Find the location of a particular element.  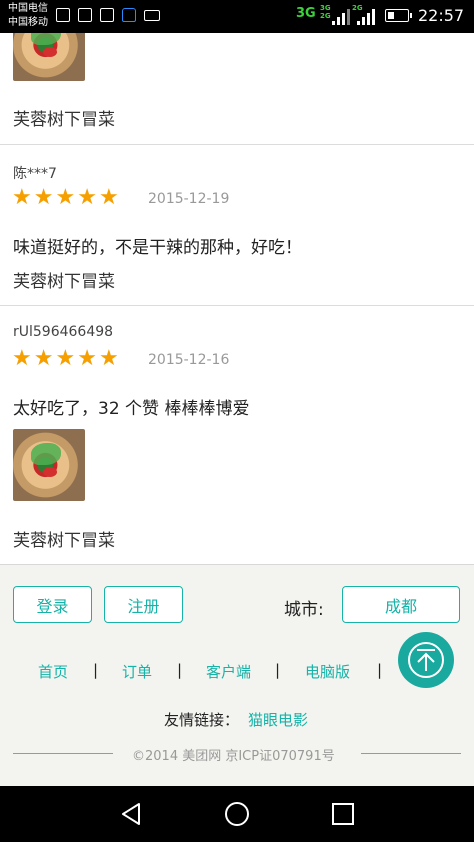

footer-link-desktop: 电脑版 is located at coordinates (327, 671).